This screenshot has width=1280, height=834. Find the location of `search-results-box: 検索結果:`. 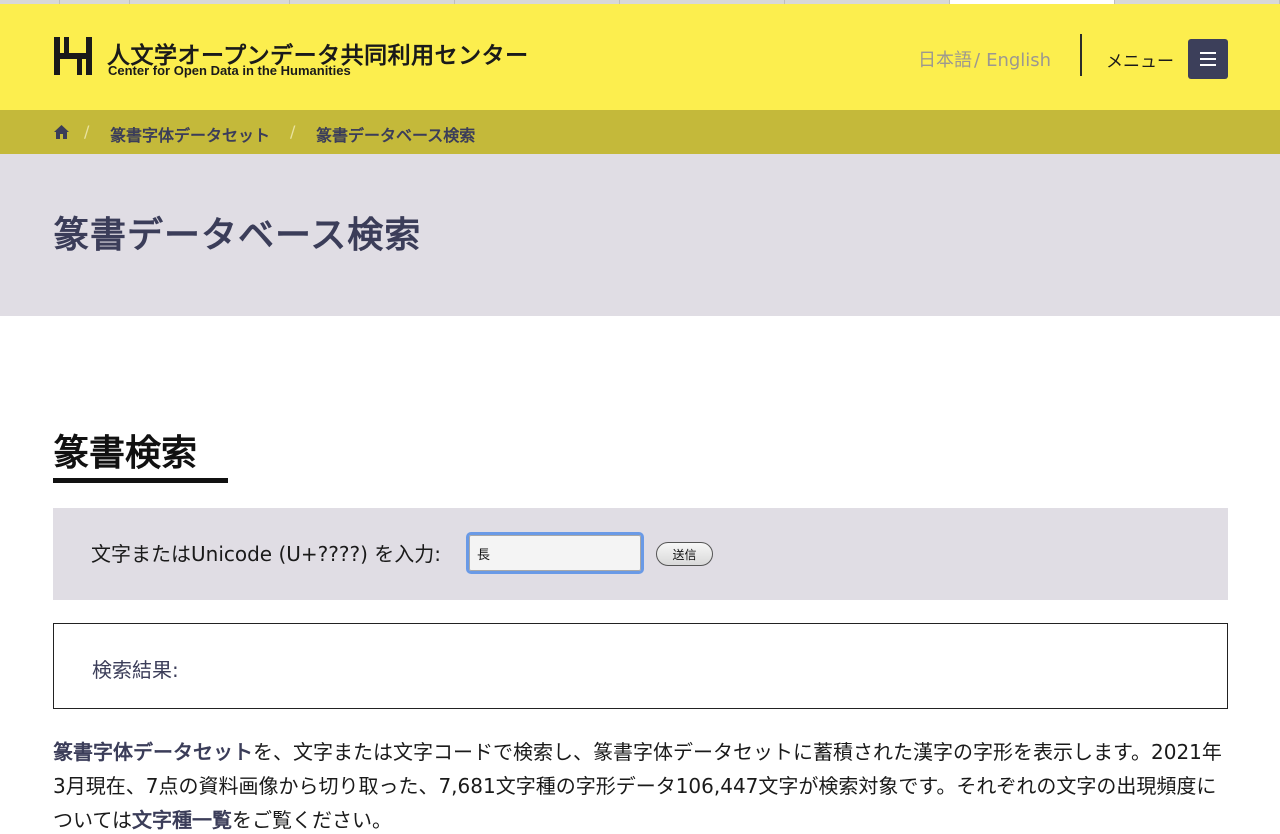

search-results-box: 検索結果: is located at coordinates (640, 666).